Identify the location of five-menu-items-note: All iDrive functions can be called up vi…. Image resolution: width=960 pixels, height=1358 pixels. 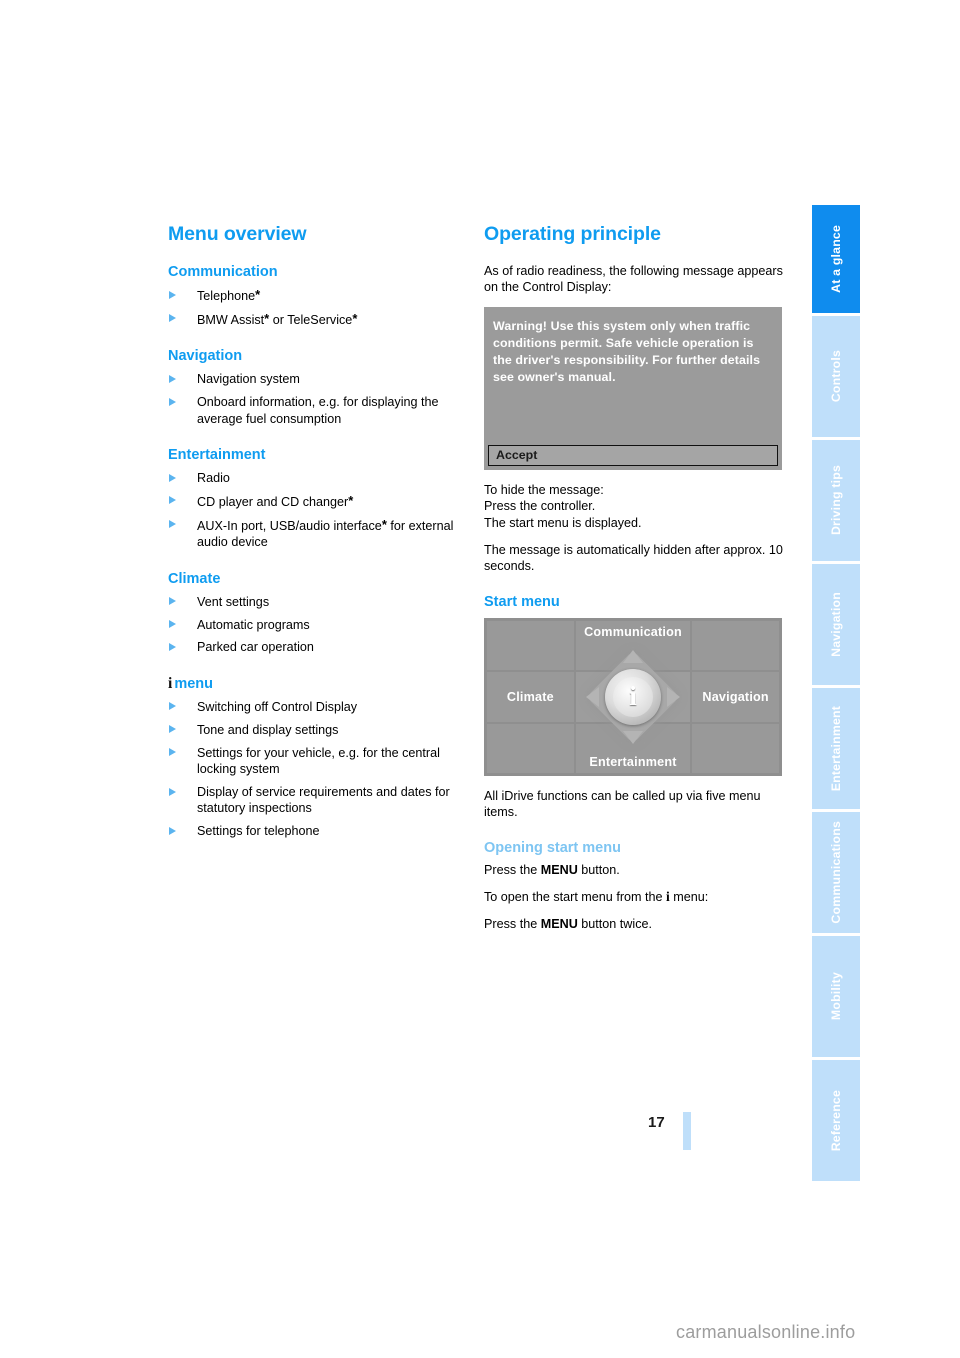
(622, 804).